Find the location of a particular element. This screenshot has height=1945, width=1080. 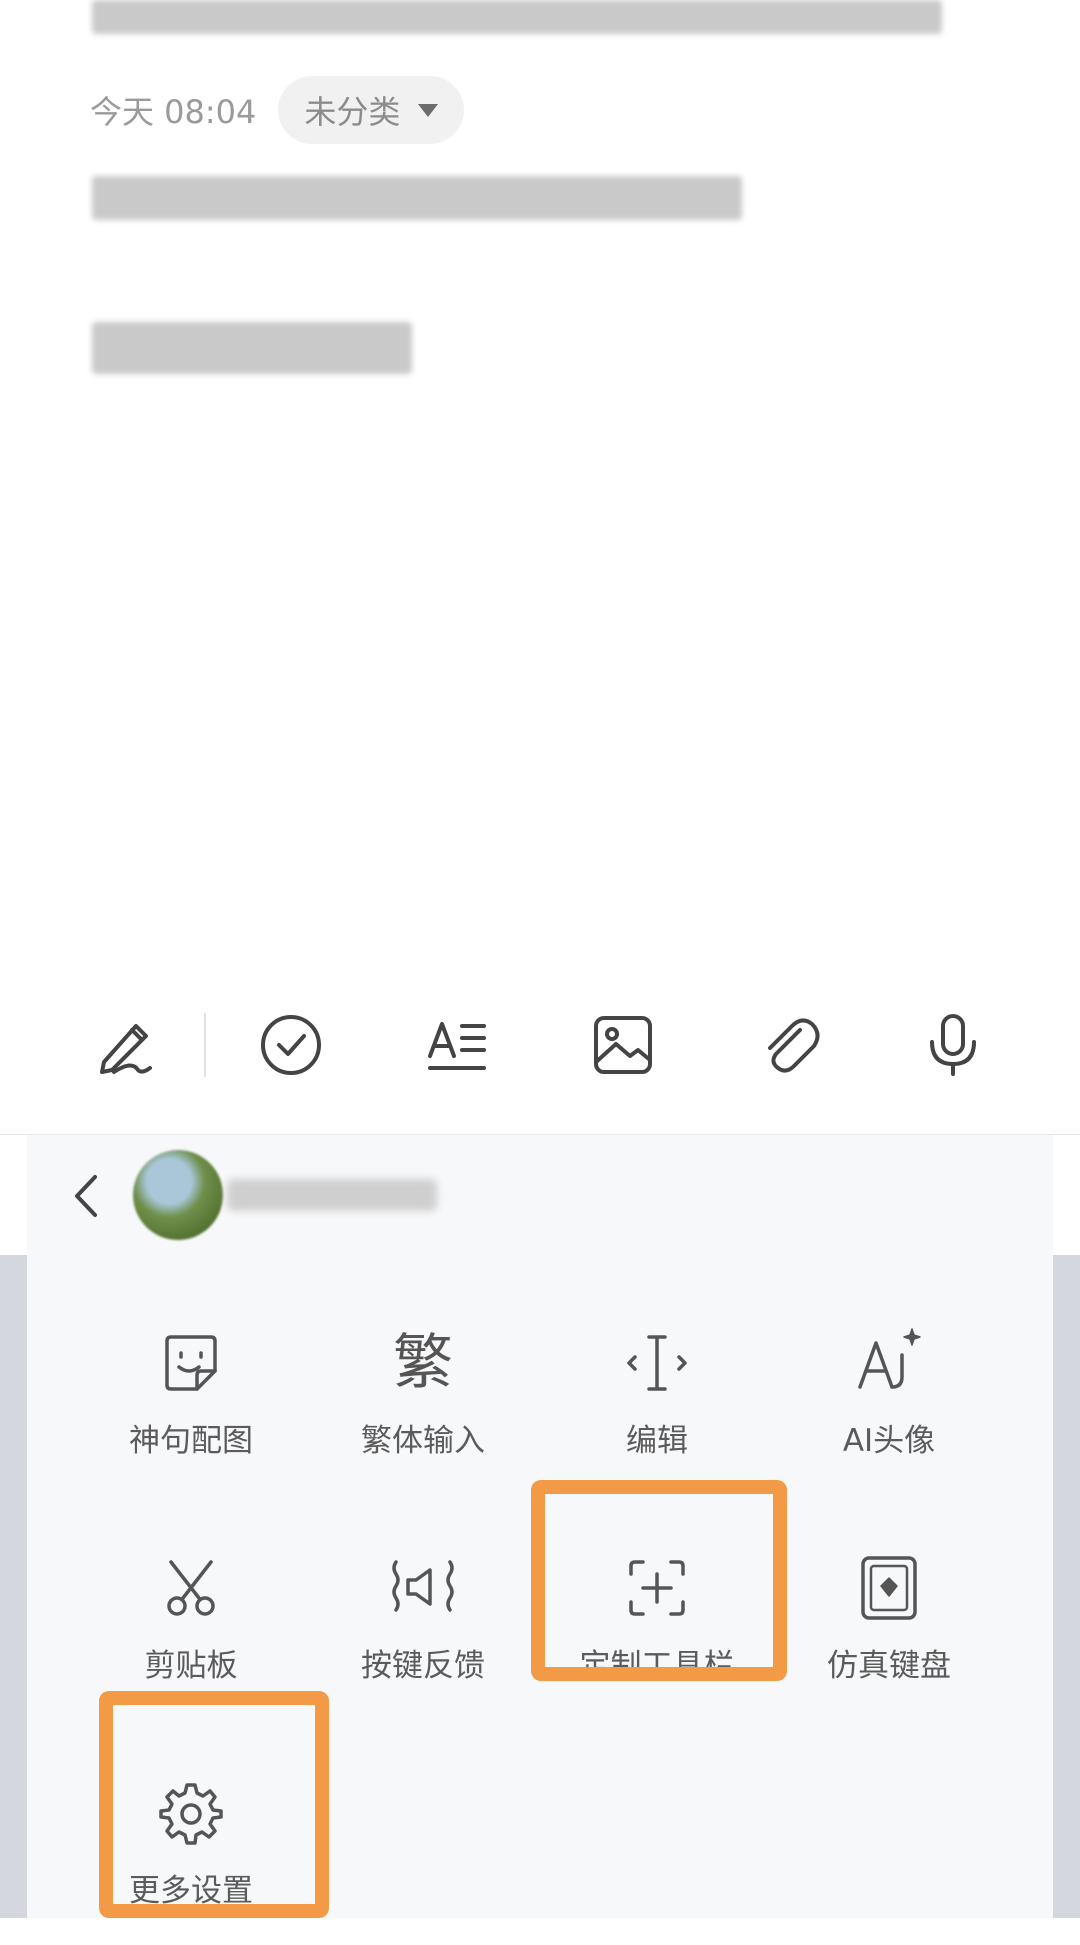

image-icon is located at coordinates (623, 1045).